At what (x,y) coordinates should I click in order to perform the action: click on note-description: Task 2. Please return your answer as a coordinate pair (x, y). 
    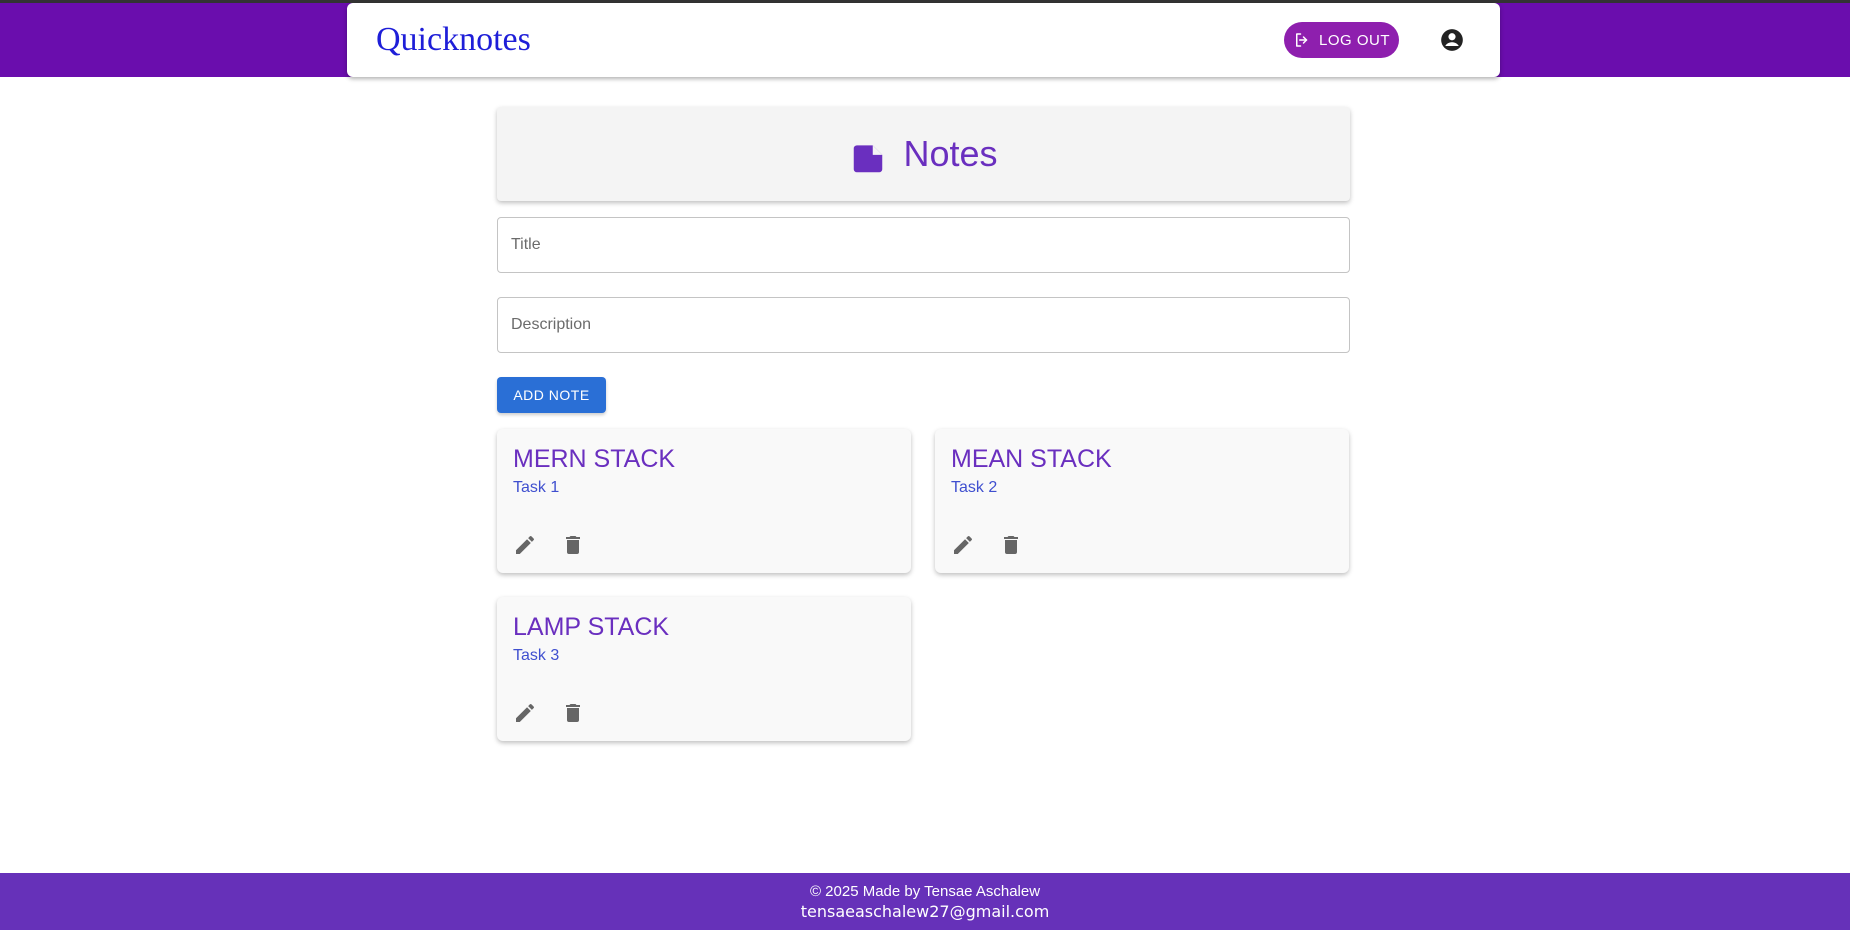
    Looking at the image, I should click on (974, 487).